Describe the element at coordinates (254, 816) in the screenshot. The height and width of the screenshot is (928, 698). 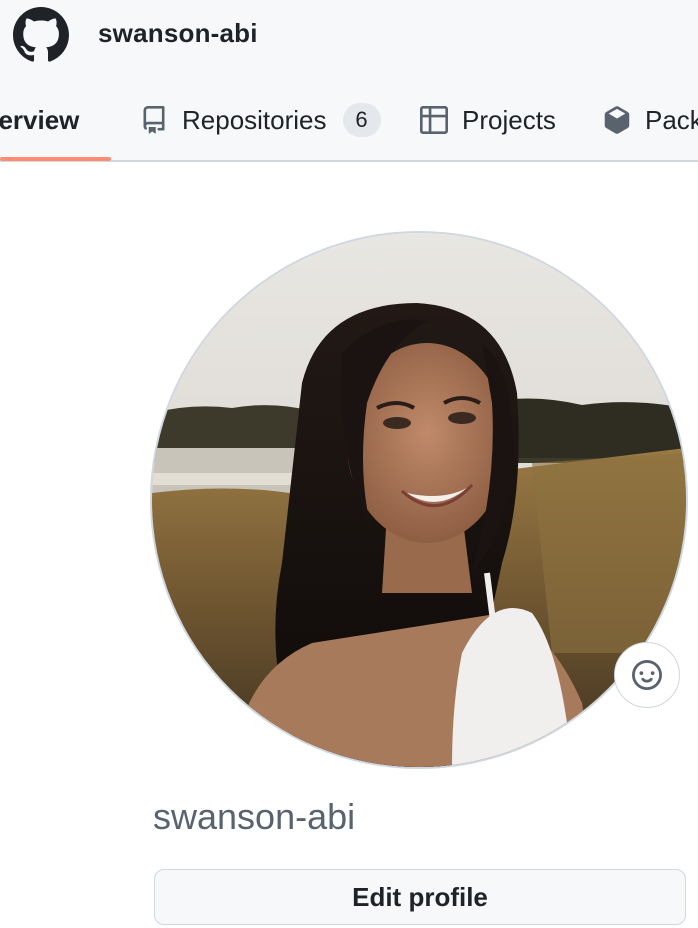
I see `profile-login: swanson-abi` at that location.